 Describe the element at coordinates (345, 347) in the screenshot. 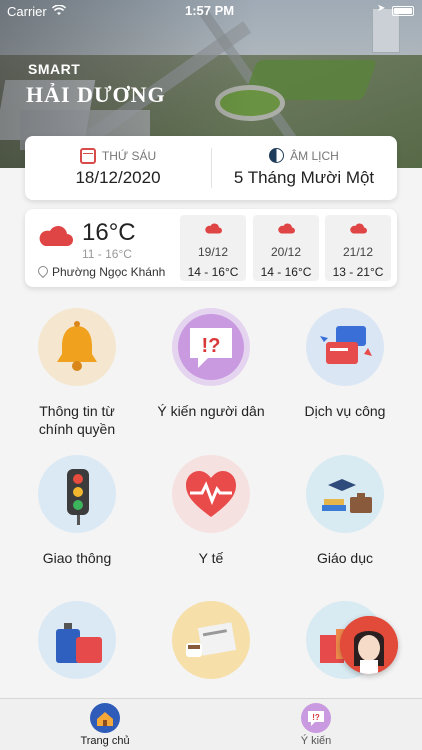

I see `card-exchange-icon` at that location.